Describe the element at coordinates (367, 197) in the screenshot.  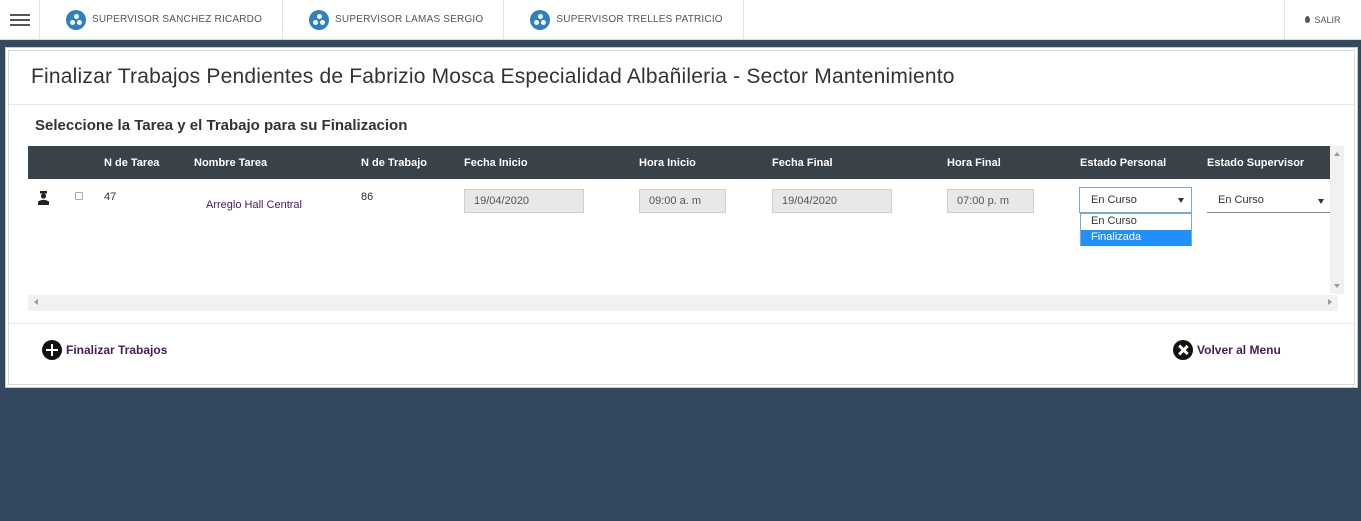
I see `cell-n-trabajo: 86` at that location.